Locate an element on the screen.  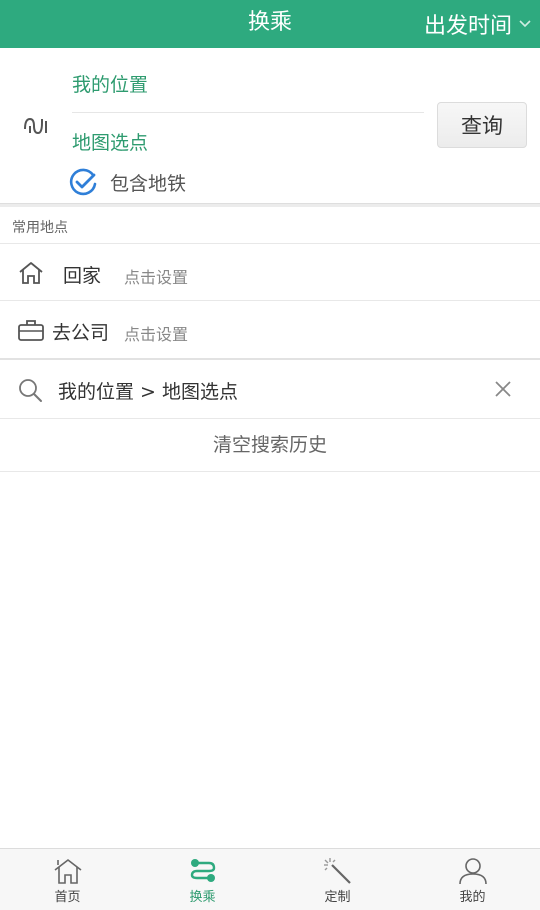
tab-mine: 我的 is located at coordinates (472, 879).